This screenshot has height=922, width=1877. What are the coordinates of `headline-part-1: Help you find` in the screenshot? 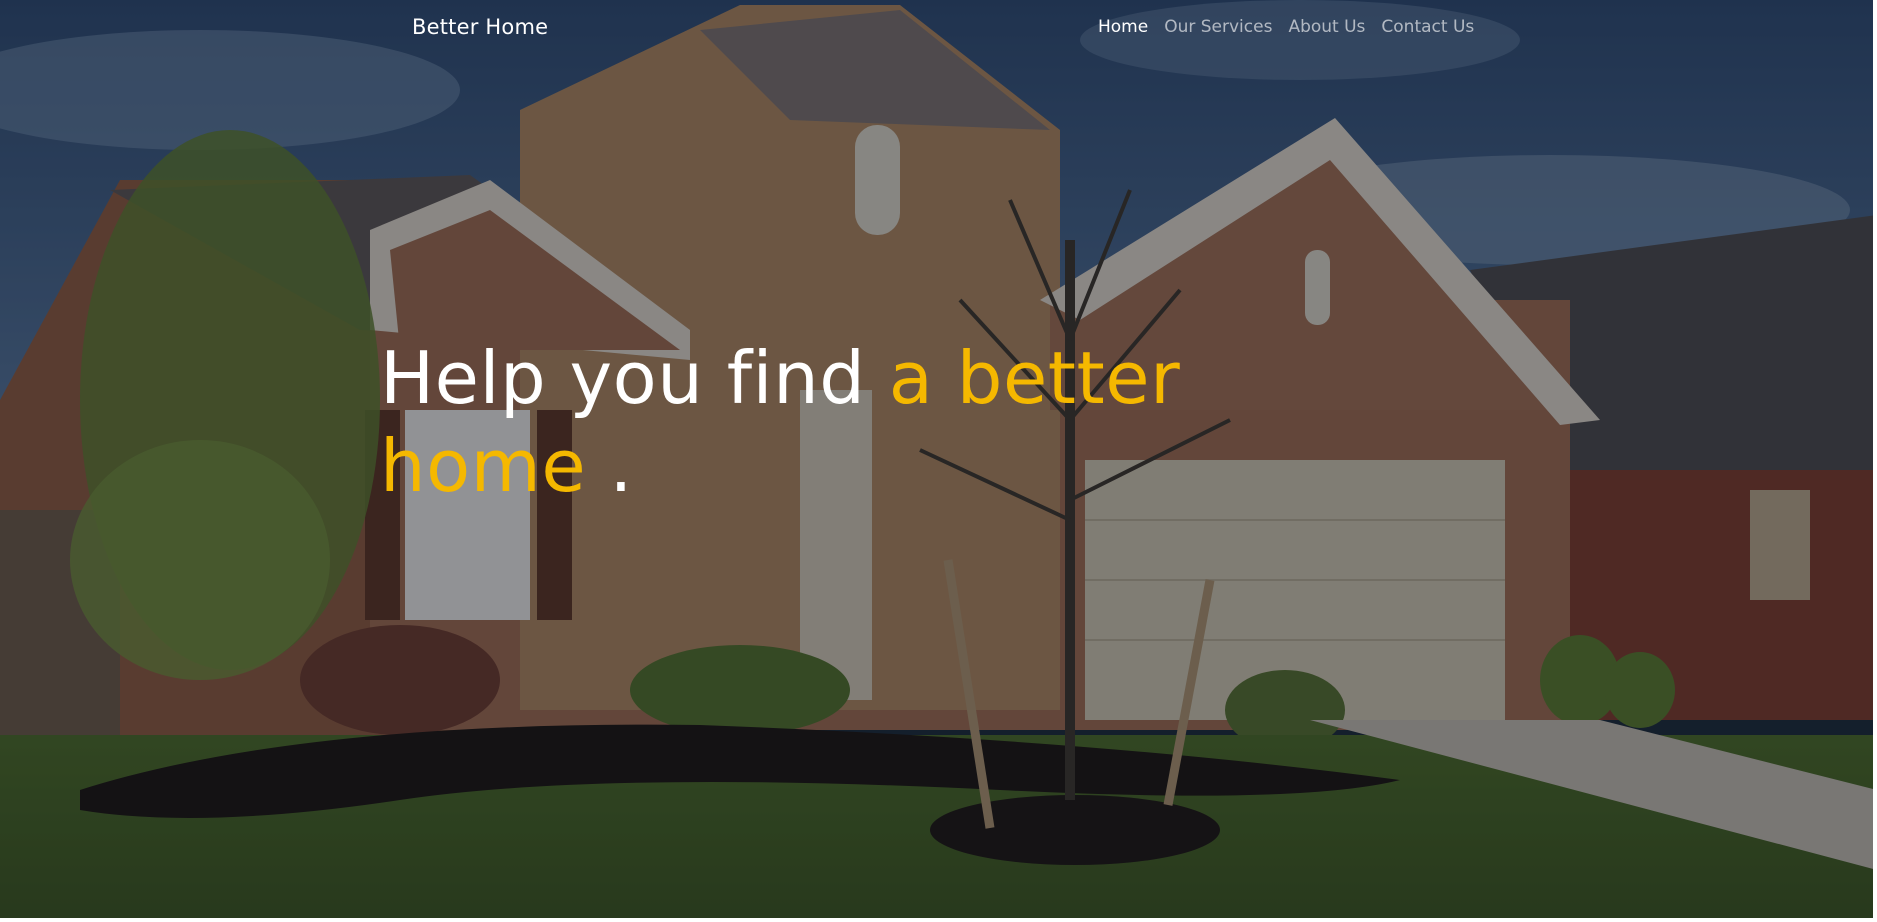 It's located at (634, 378).